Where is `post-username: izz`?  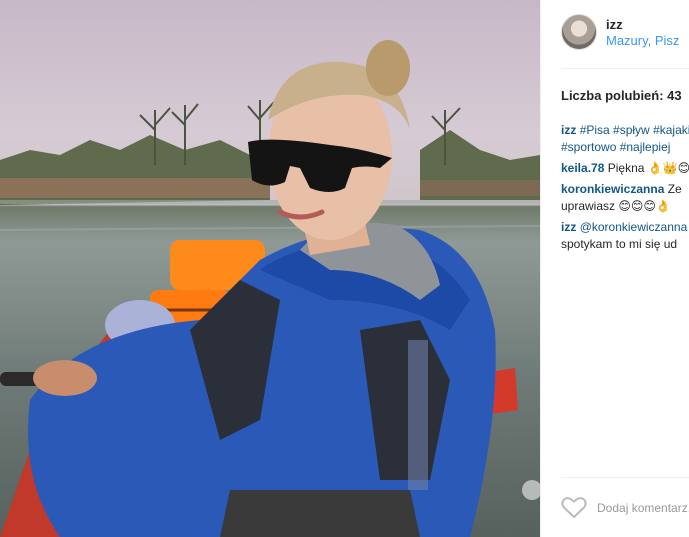 post-username: izz is located at coordinates (614, 24).